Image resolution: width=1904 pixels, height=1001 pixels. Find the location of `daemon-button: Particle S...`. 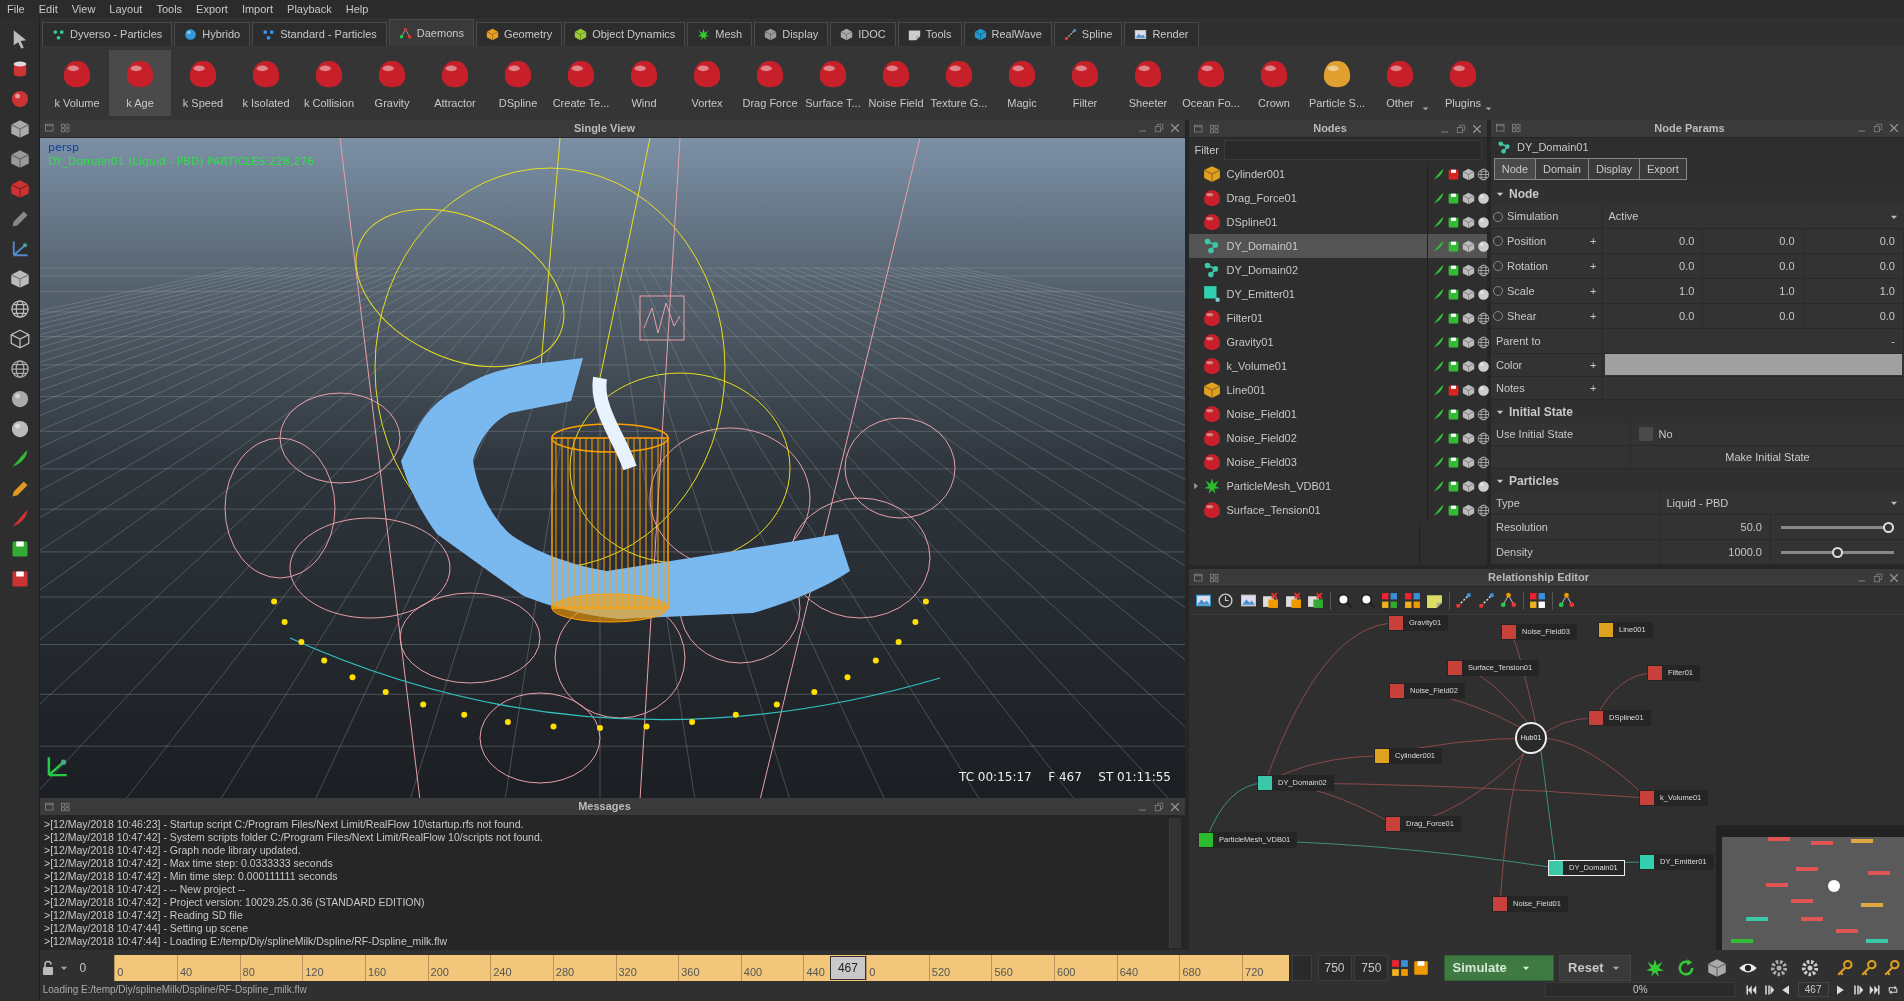

daemon-button: Particle S... is located at coordinates (1337, 83).